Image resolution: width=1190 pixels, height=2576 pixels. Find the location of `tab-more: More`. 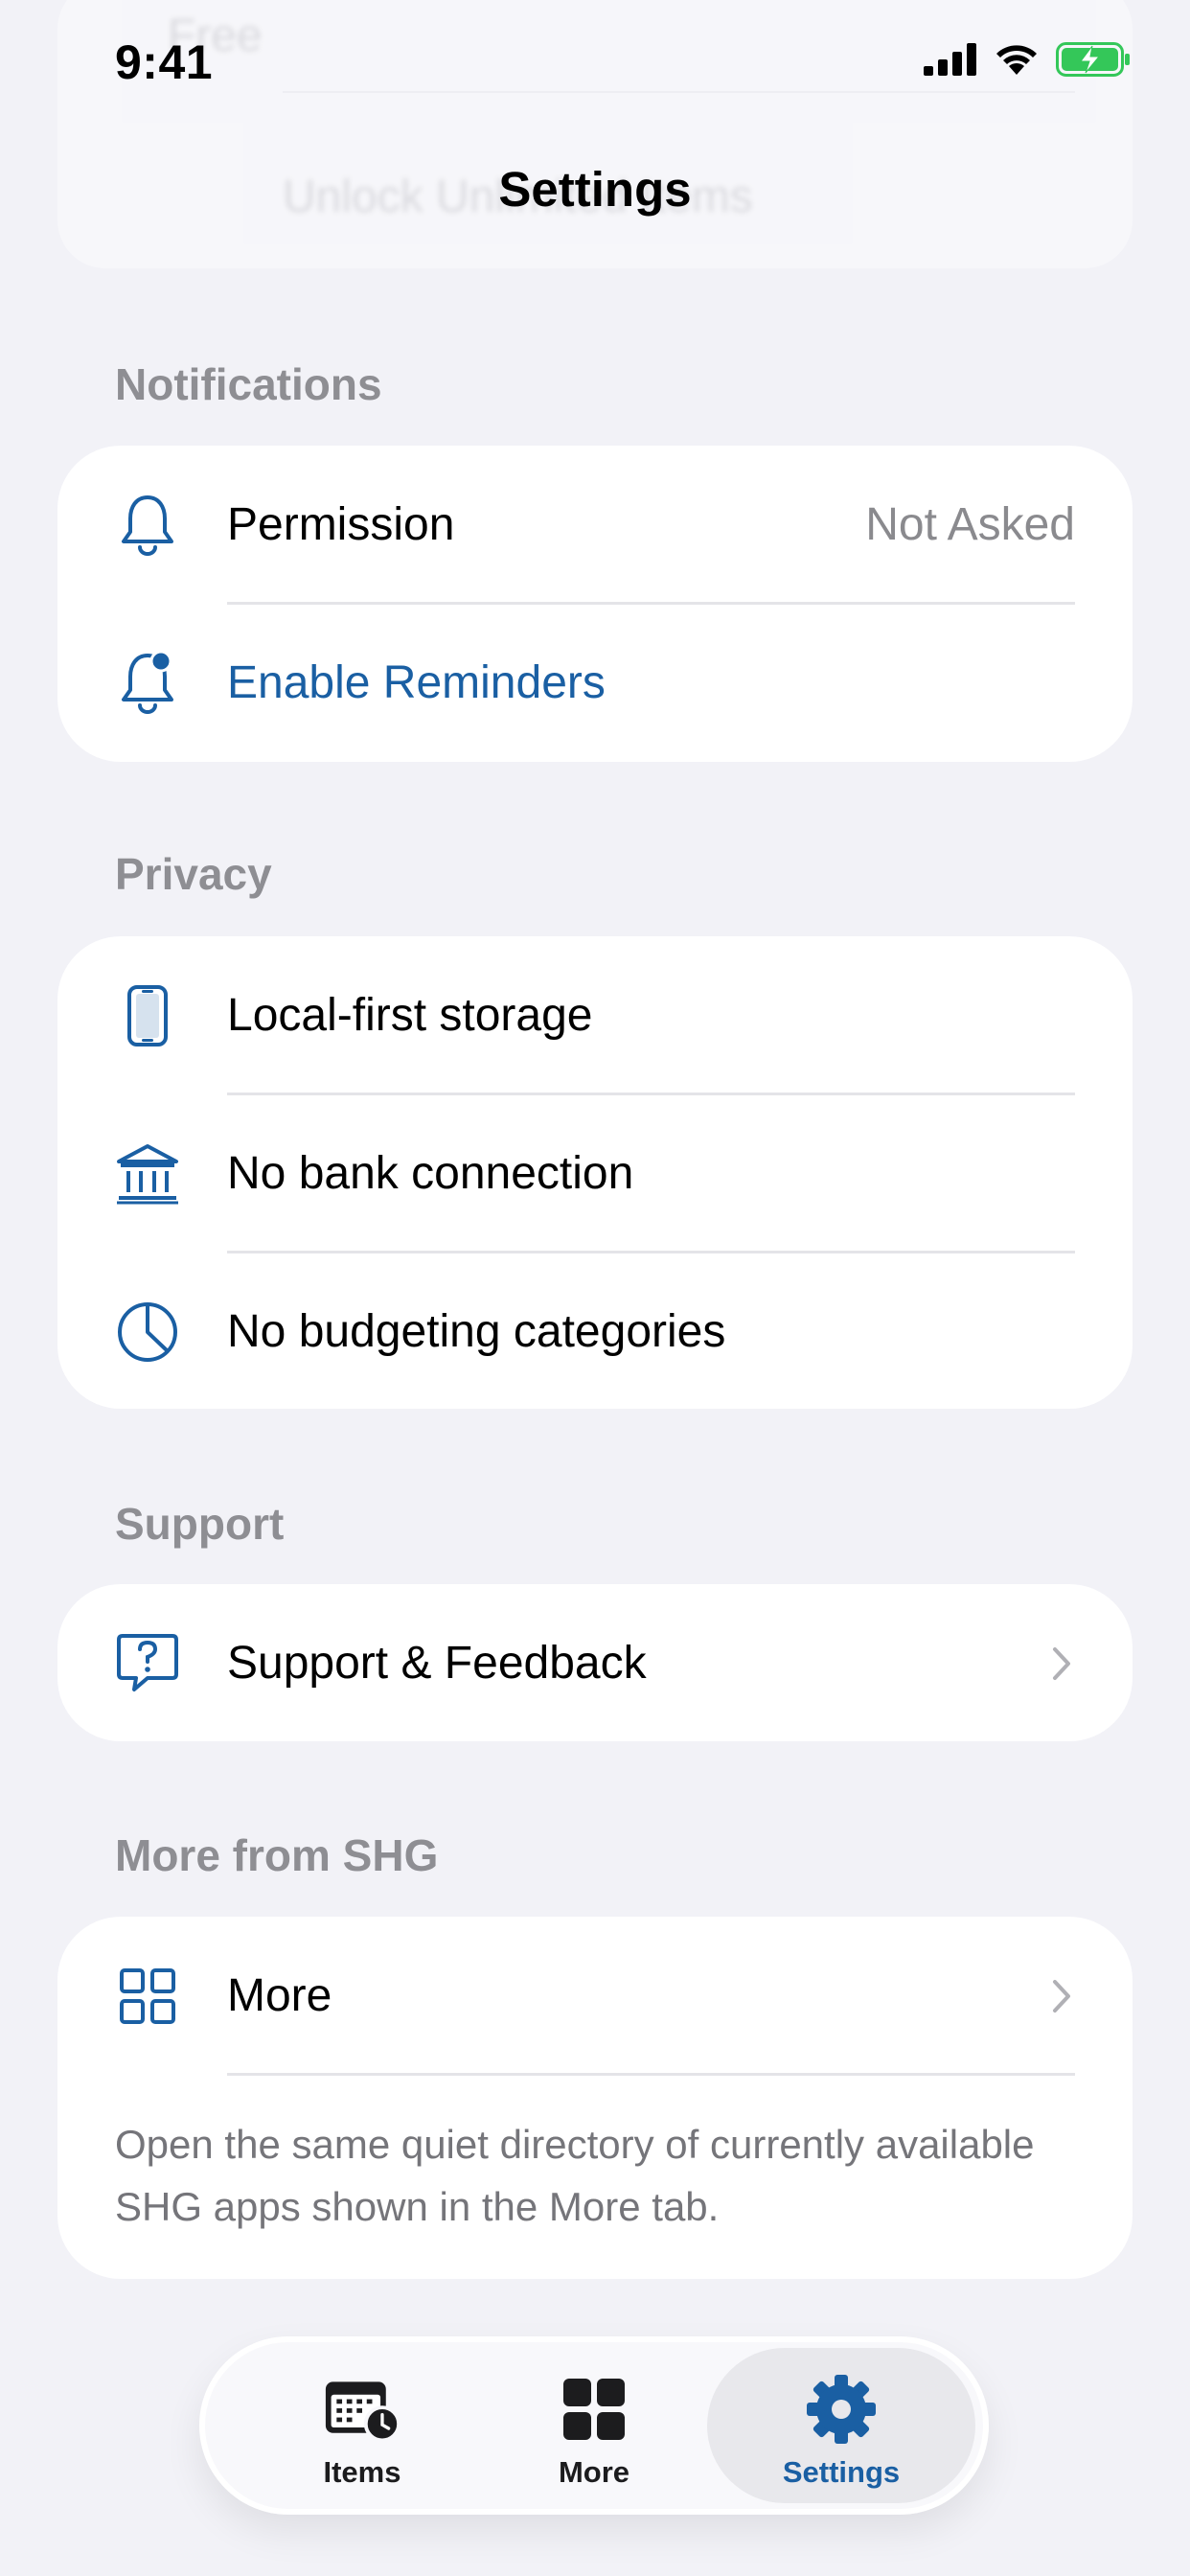

tab-more: More is located at coordinates (594, 2425).